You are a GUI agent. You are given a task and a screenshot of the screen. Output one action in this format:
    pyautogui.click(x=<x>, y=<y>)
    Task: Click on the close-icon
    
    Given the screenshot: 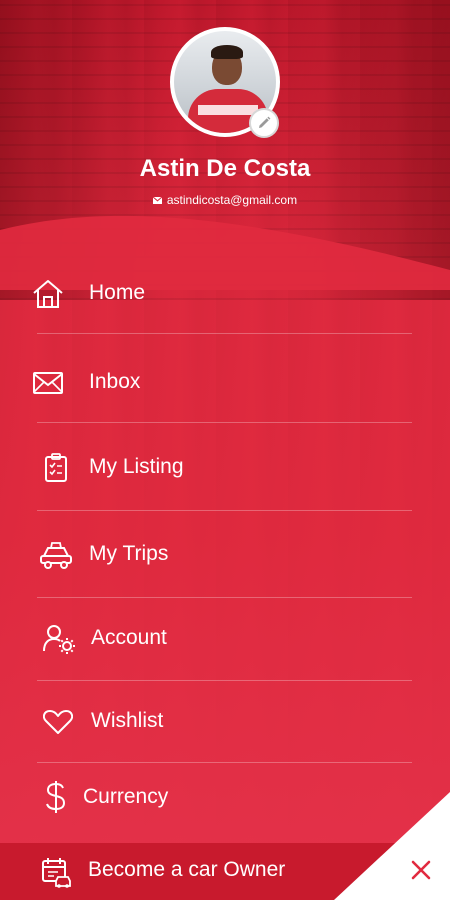 What is the action you would take?
    pyautogui.click(x=421, y=870)
    